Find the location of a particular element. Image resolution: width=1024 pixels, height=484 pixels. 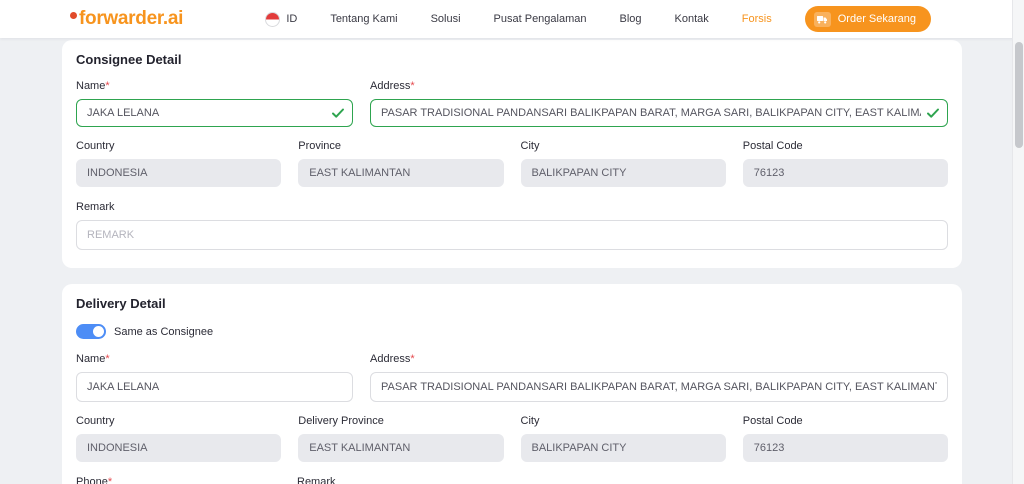

delivery-address-input is located at coordinates (659, 387).